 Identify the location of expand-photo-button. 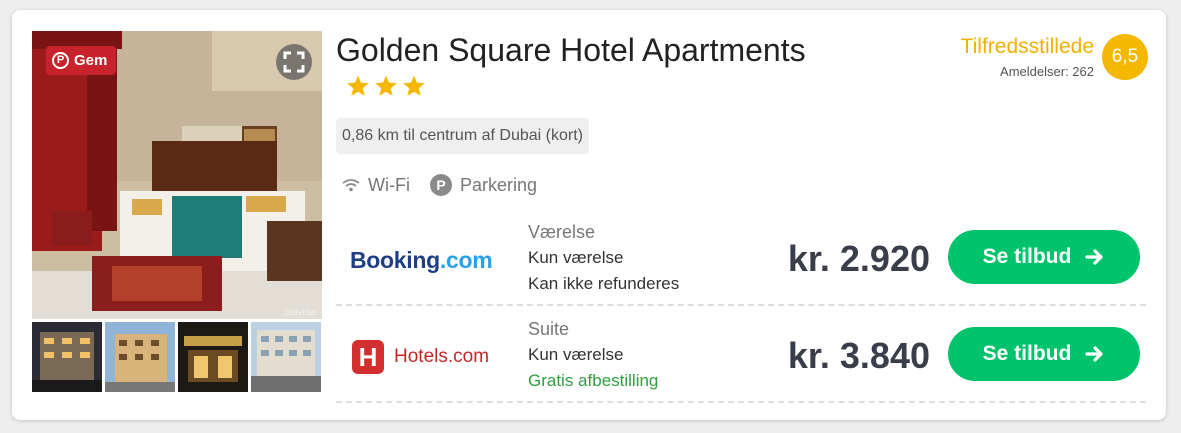
(294, 62).